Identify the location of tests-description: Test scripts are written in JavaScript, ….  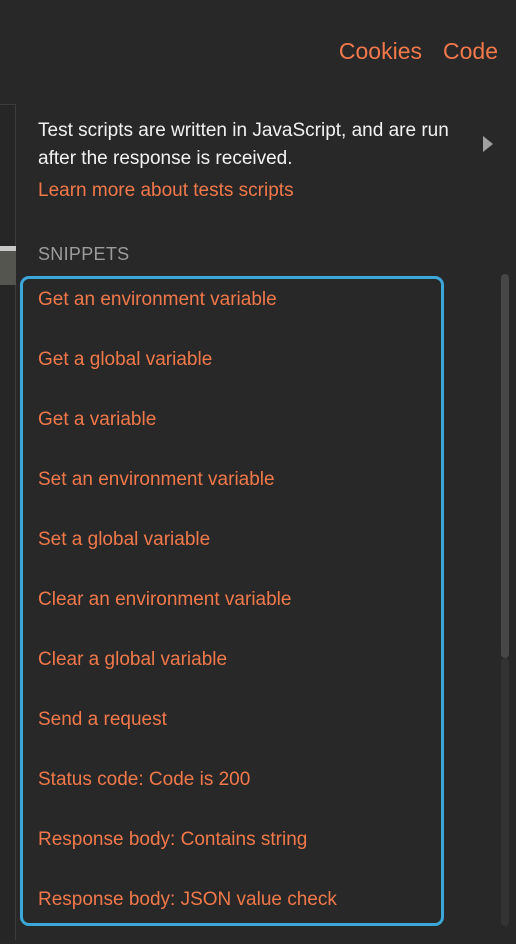
(243, 144).